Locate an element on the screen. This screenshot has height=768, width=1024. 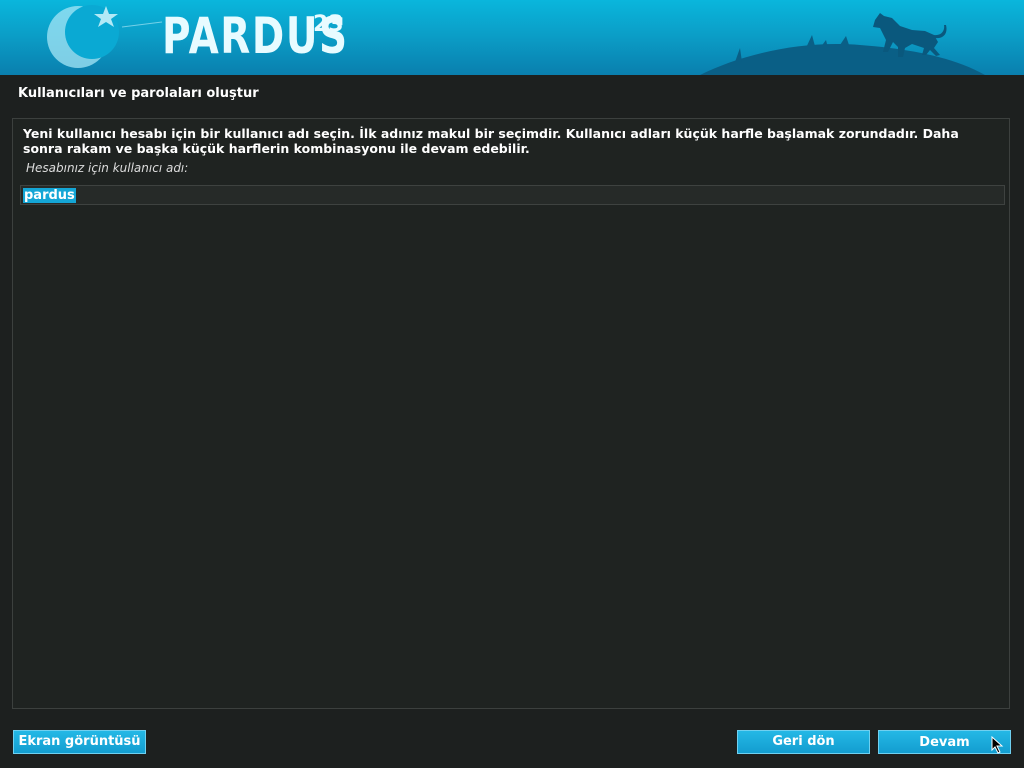
hill-silhouette is located at coordinates (842, 59).